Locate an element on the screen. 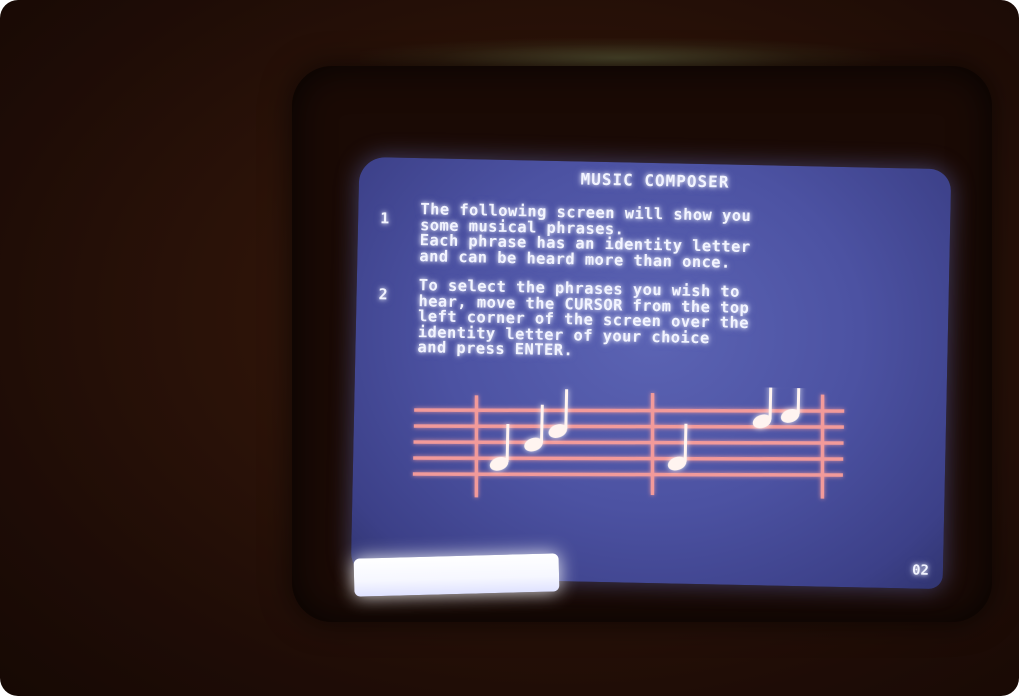 This screenshot has width=1019, height=696. page-title: MUSIC COMPOSER is located at coordinates (655, 180).